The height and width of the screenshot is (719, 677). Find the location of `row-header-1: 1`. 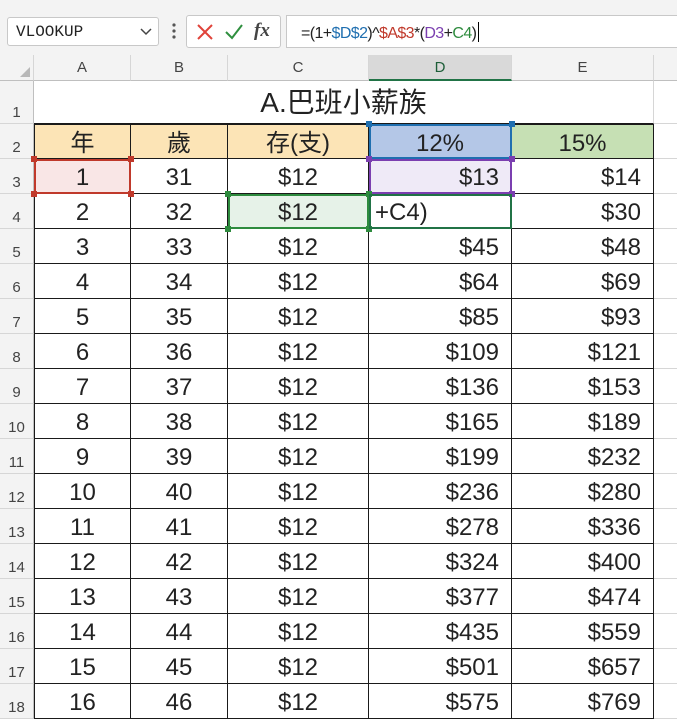

row-header-1: 1 is located at coordinates (17, 102).